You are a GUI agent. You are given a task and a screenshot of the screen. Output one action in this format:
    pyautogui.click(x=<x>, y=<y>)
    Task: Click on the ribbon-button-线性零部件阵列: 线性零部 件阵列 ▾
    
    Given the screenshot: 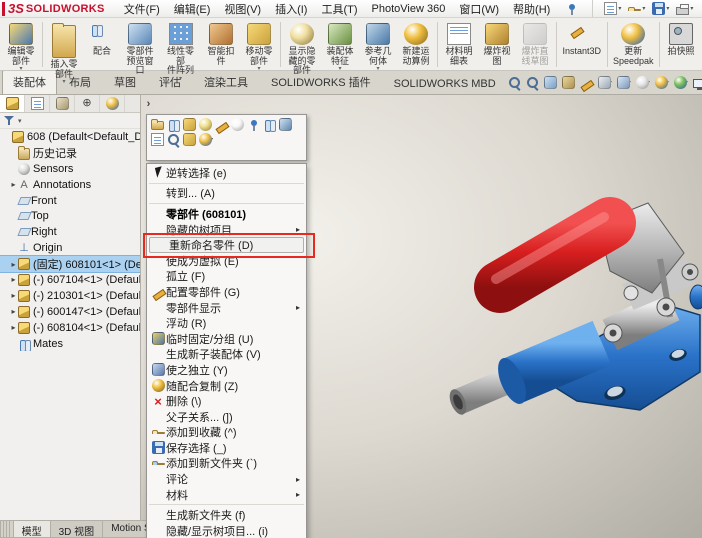 What is the action you would take?
    pyautogui.click(x=180, y=50)
    